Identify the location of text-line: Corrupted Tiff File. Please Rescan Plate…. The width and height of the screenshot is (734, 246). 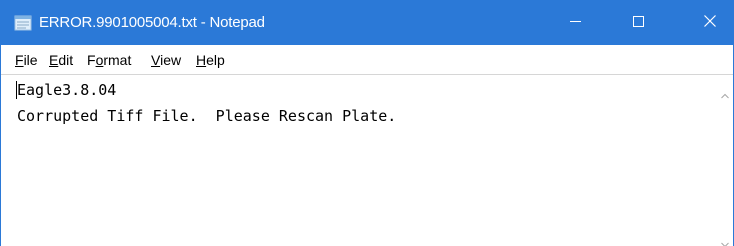
(207, 116).